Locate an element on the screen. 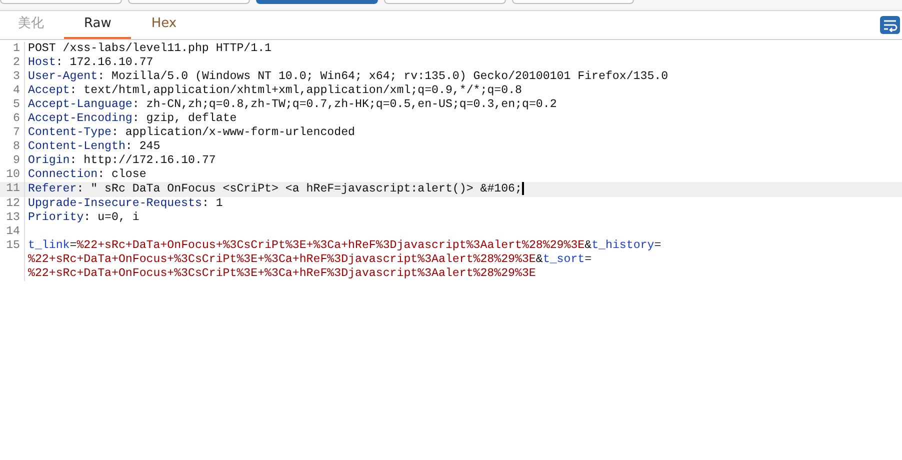  param-name: t_sort is located at coordinates (563, 259).